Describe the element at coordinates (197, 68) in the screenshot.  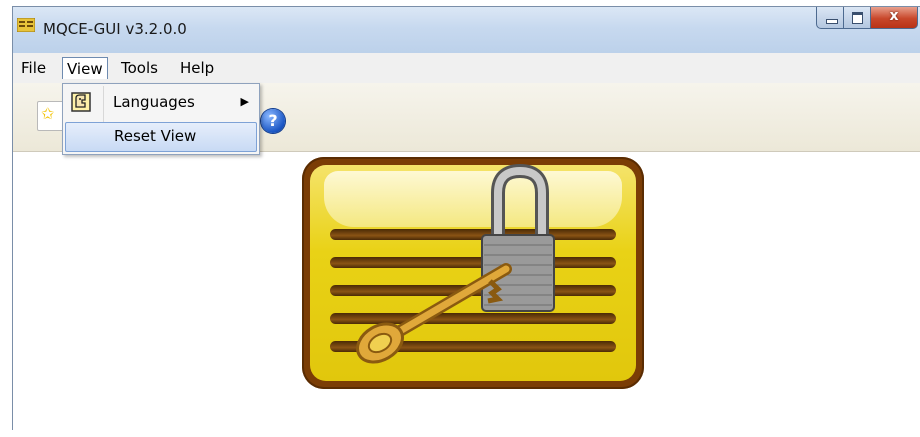
I see `menu-help: Help` at that location.